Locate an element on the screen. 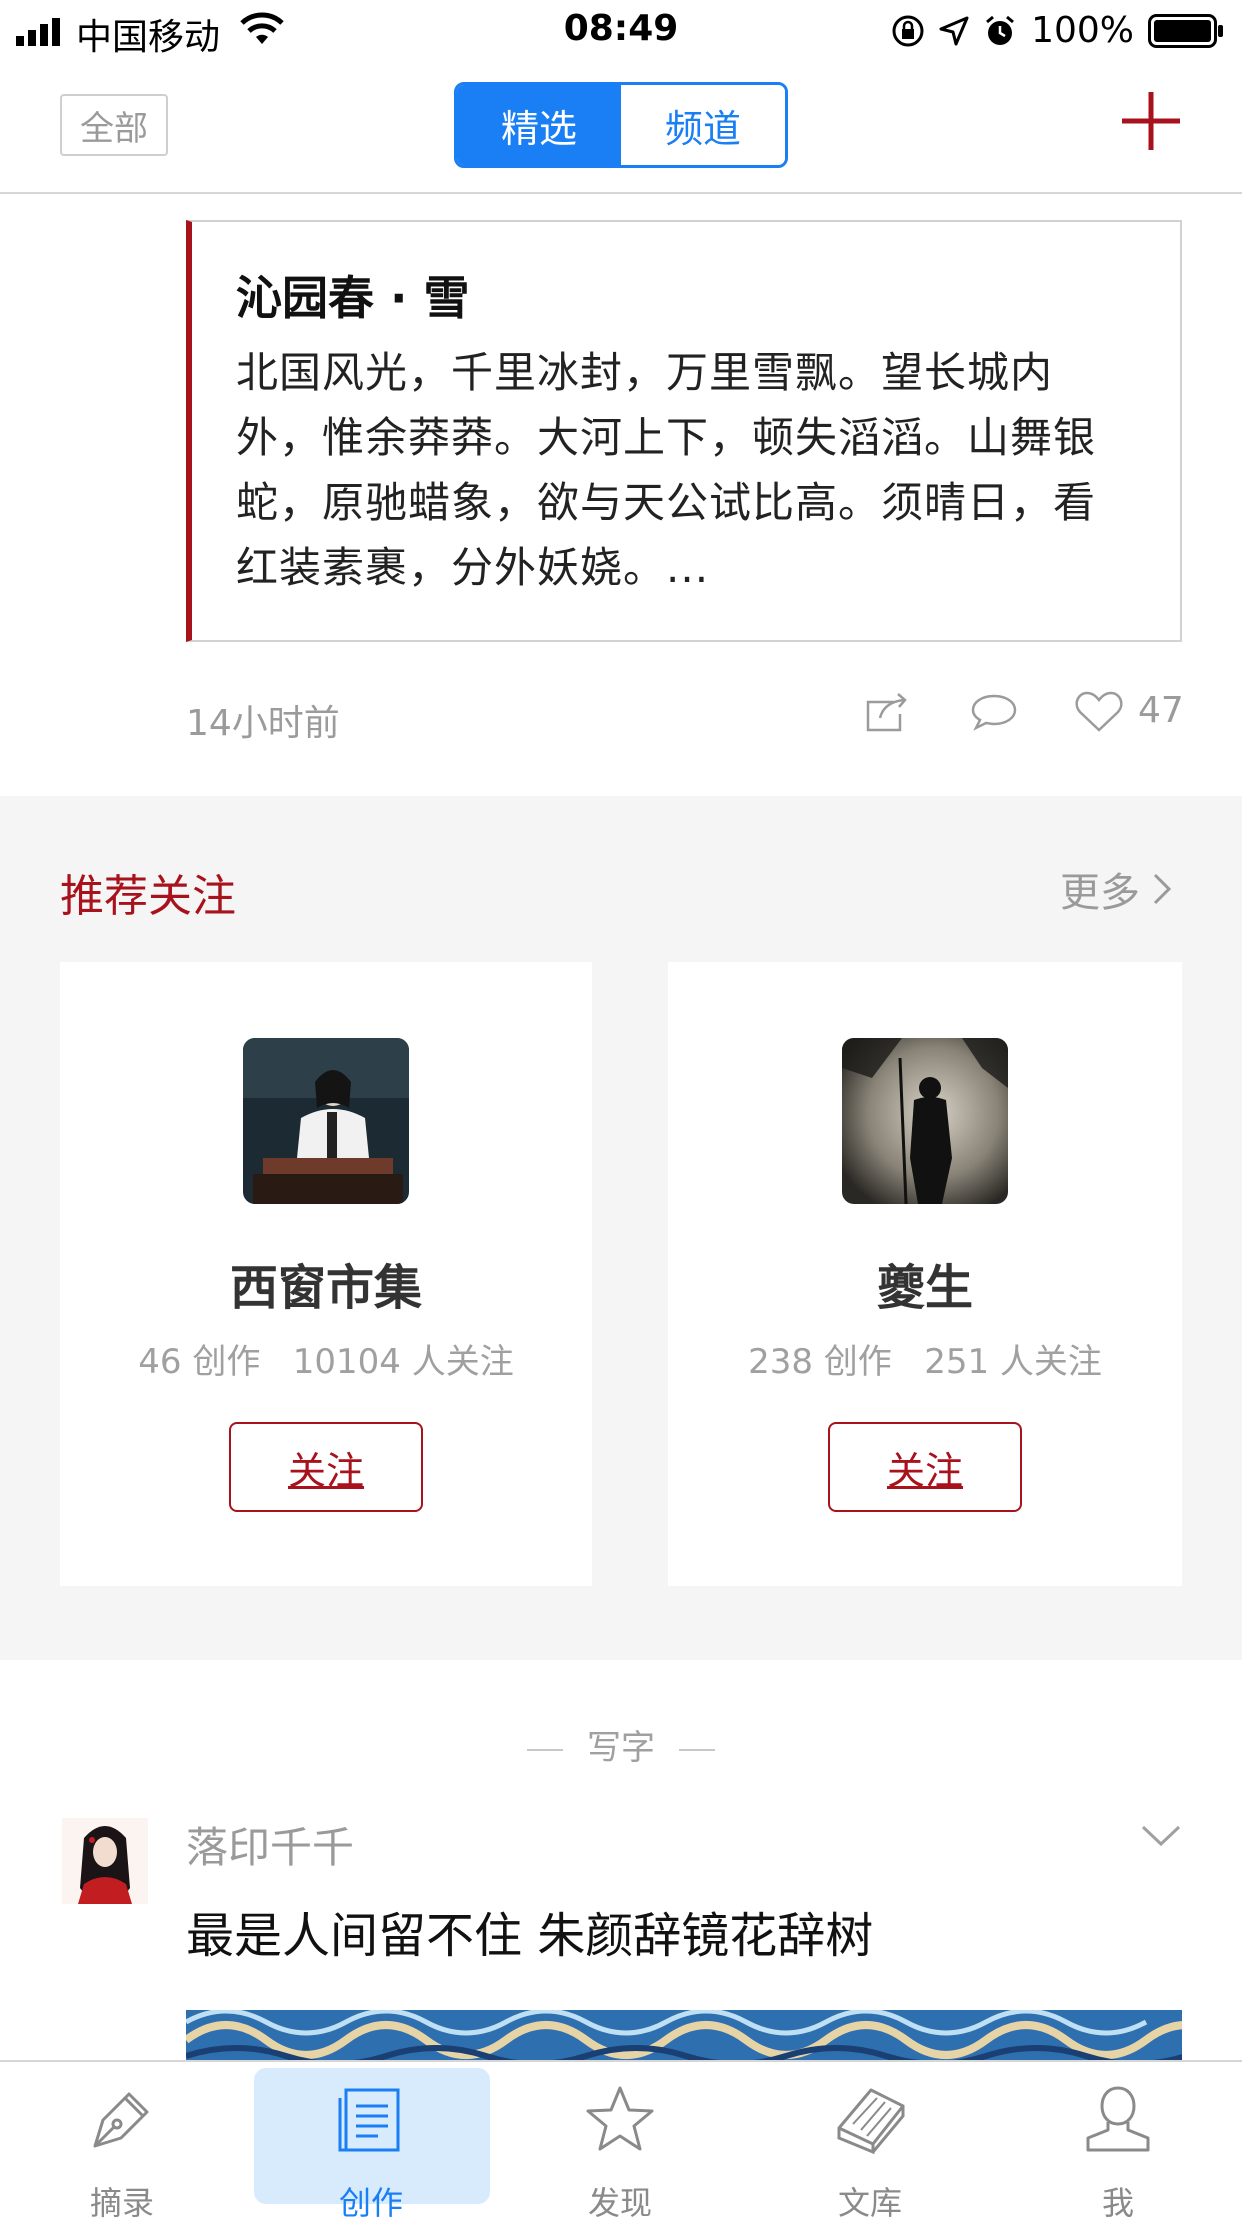 This screenshot has width=1242, height=2224. chevron-down-icon is located at coordinates (1161, 1836).